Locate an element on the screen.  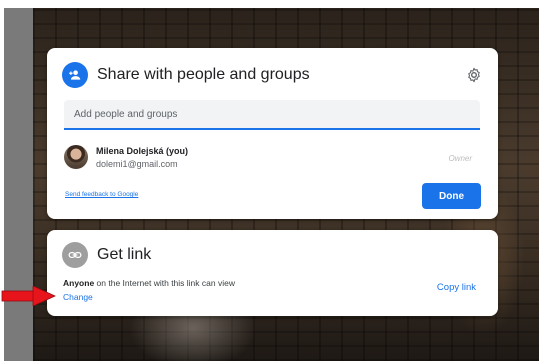
link-icon-glyph is located at coordinates (75, 255).